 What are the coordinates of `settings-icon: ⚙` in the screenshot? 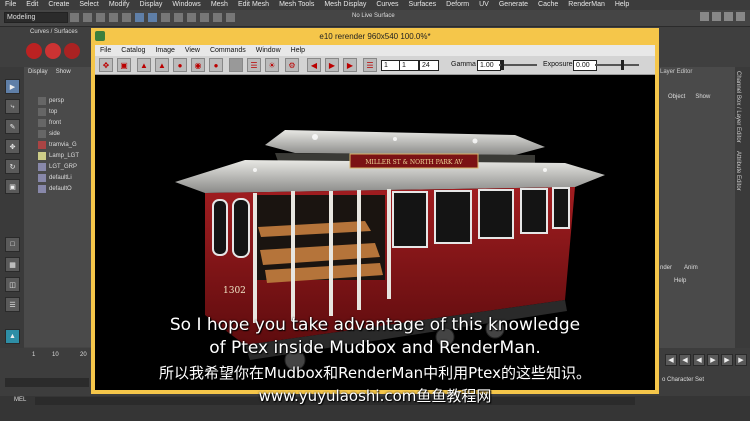 It's located at (292, 65).